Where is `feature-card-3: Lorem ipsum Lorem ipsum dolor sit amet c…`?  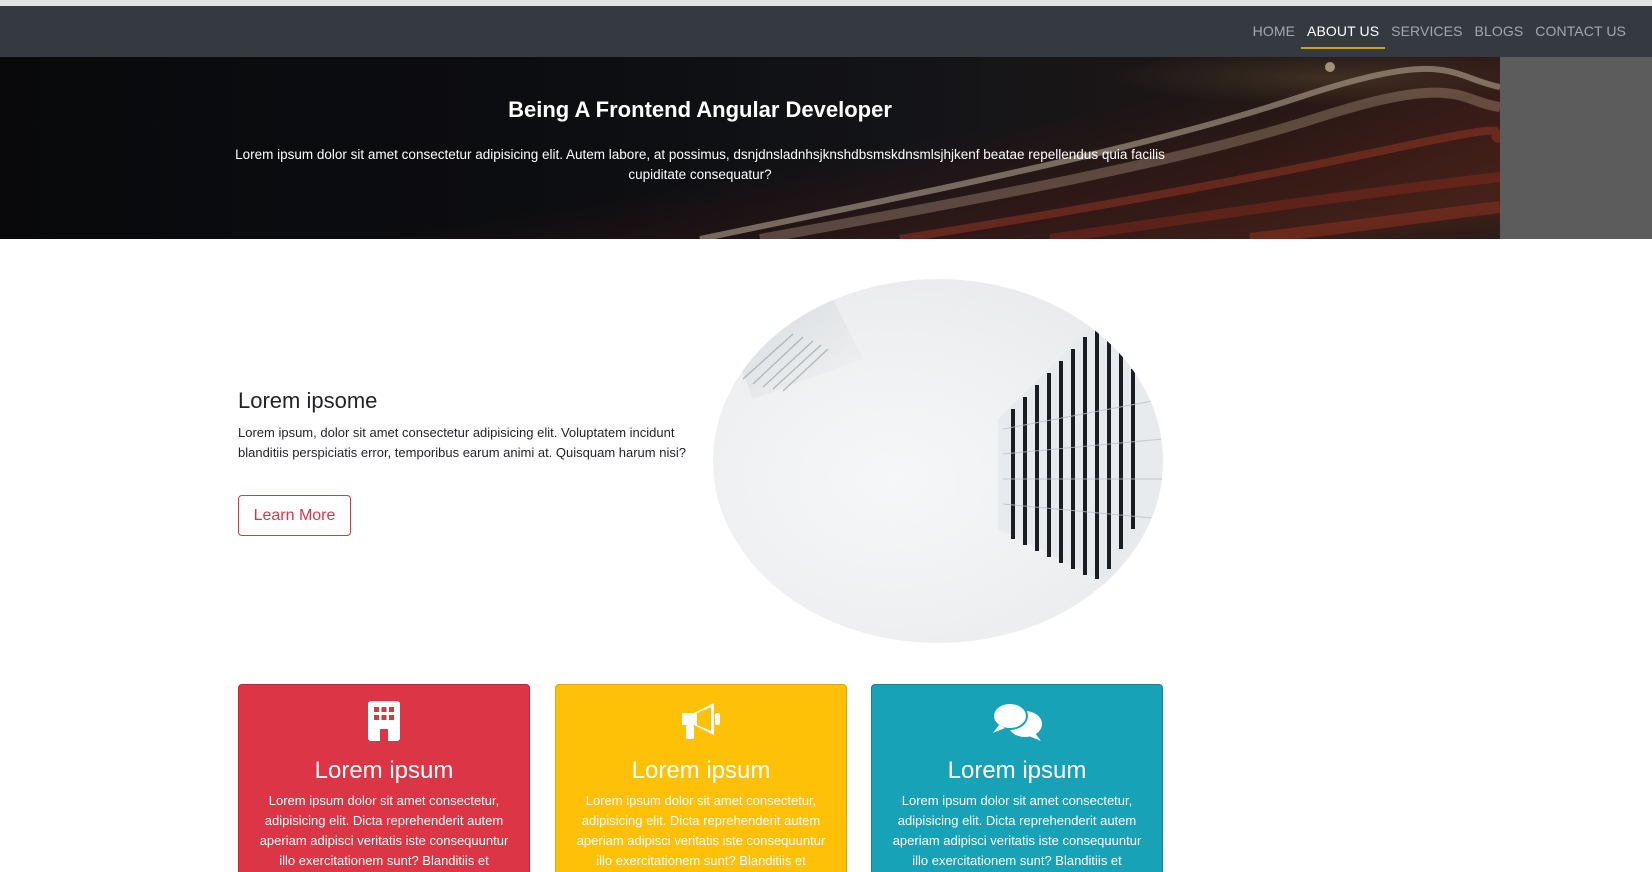
feature-card-3: Lorem ipsum Lorem ipsum dolor sit amet c… is located at coordinates (1017, 778).